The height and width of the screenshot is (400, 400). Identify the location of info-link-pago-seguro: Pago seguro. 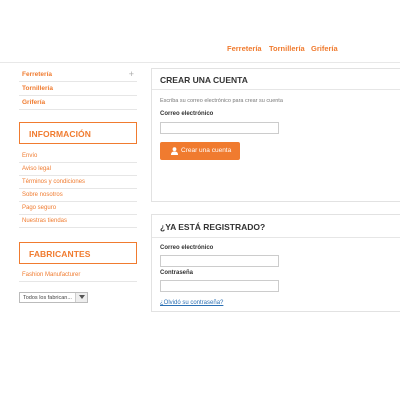
(78, 208).